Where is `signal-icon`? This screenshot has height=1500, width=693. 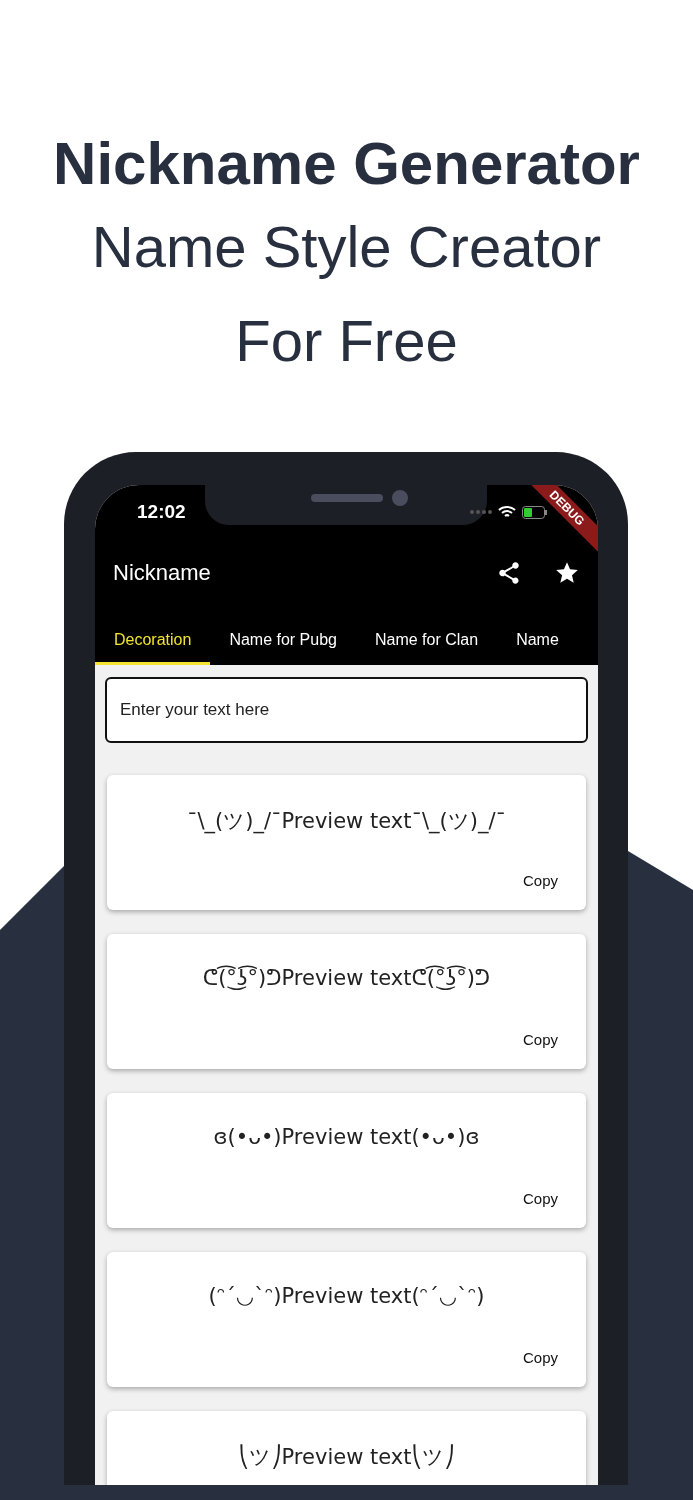 signal-icon is located at coordinates (481, 512).